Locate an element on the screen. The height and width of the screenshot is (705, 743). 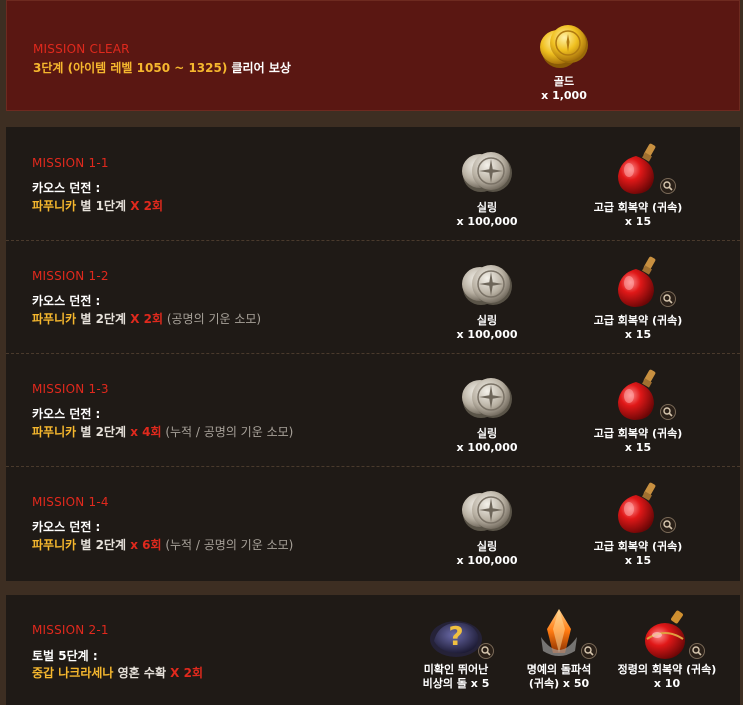
mission-title: MISSION 1-1 is located at coordinates (70, 163).